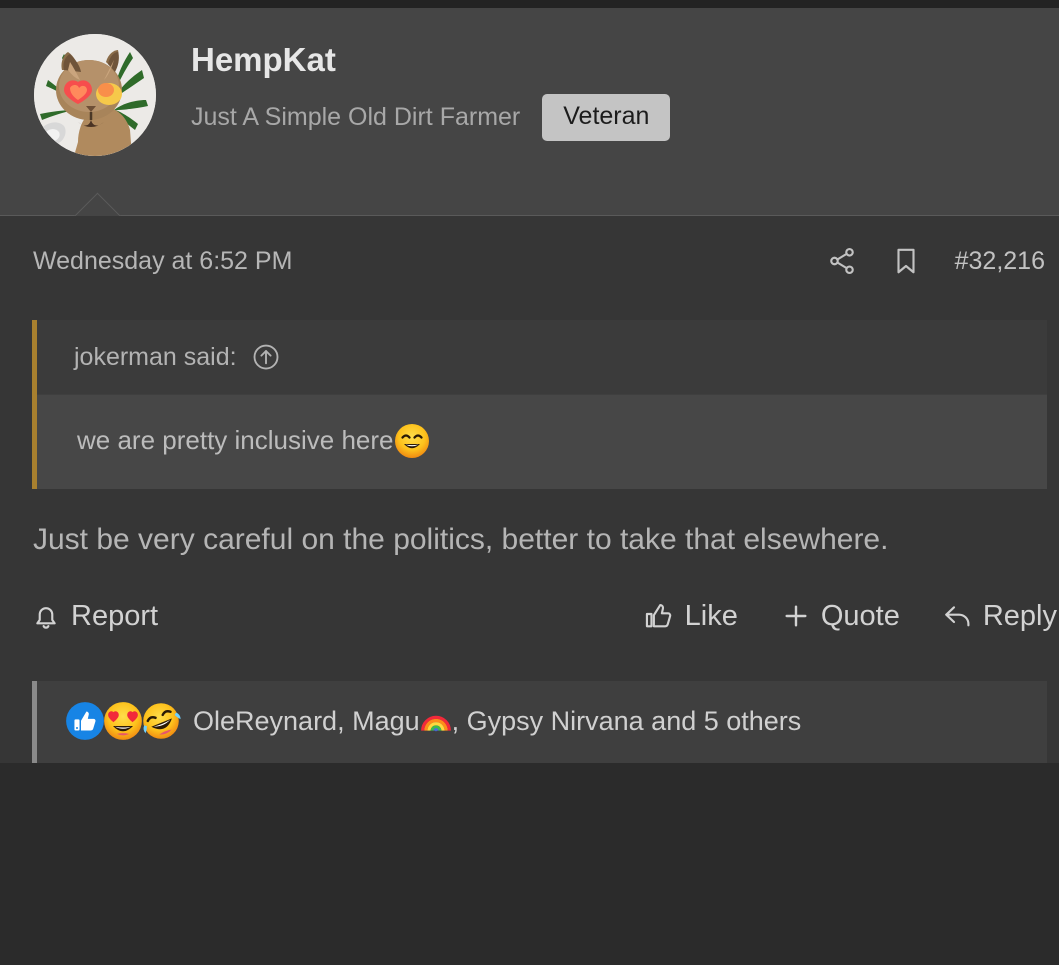 Image resolution: width=1059 pixels, height=965 pixels. Describe the element at coordinates (162, 261) in the screenshot. I see `post-timestamp: Wednesday at 6:52 PM` at that location.